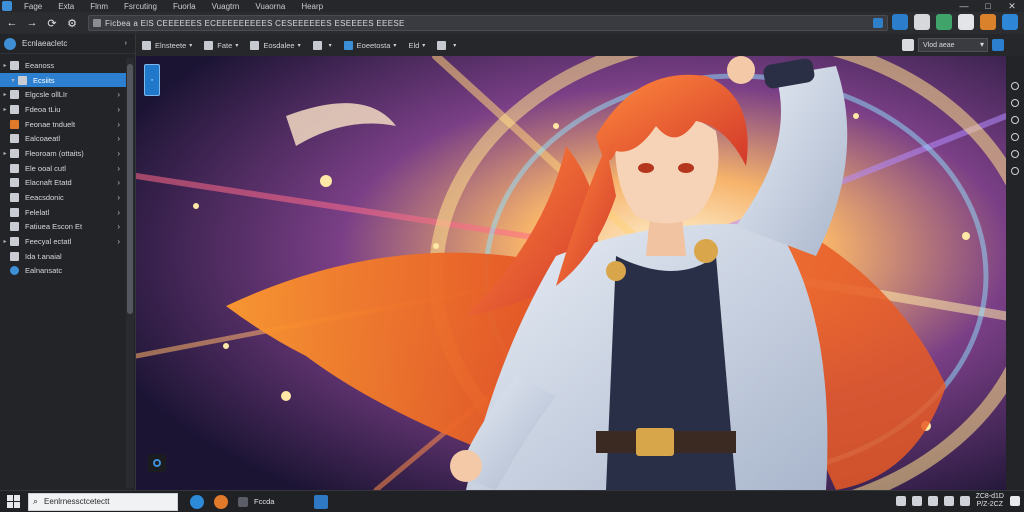 The width and height of the screenshot is (1024, 512). What do you see at coordinates (225, 45) in the screenshot?
I see `toolbar-label: Fate` at bounding box center [225, 45].